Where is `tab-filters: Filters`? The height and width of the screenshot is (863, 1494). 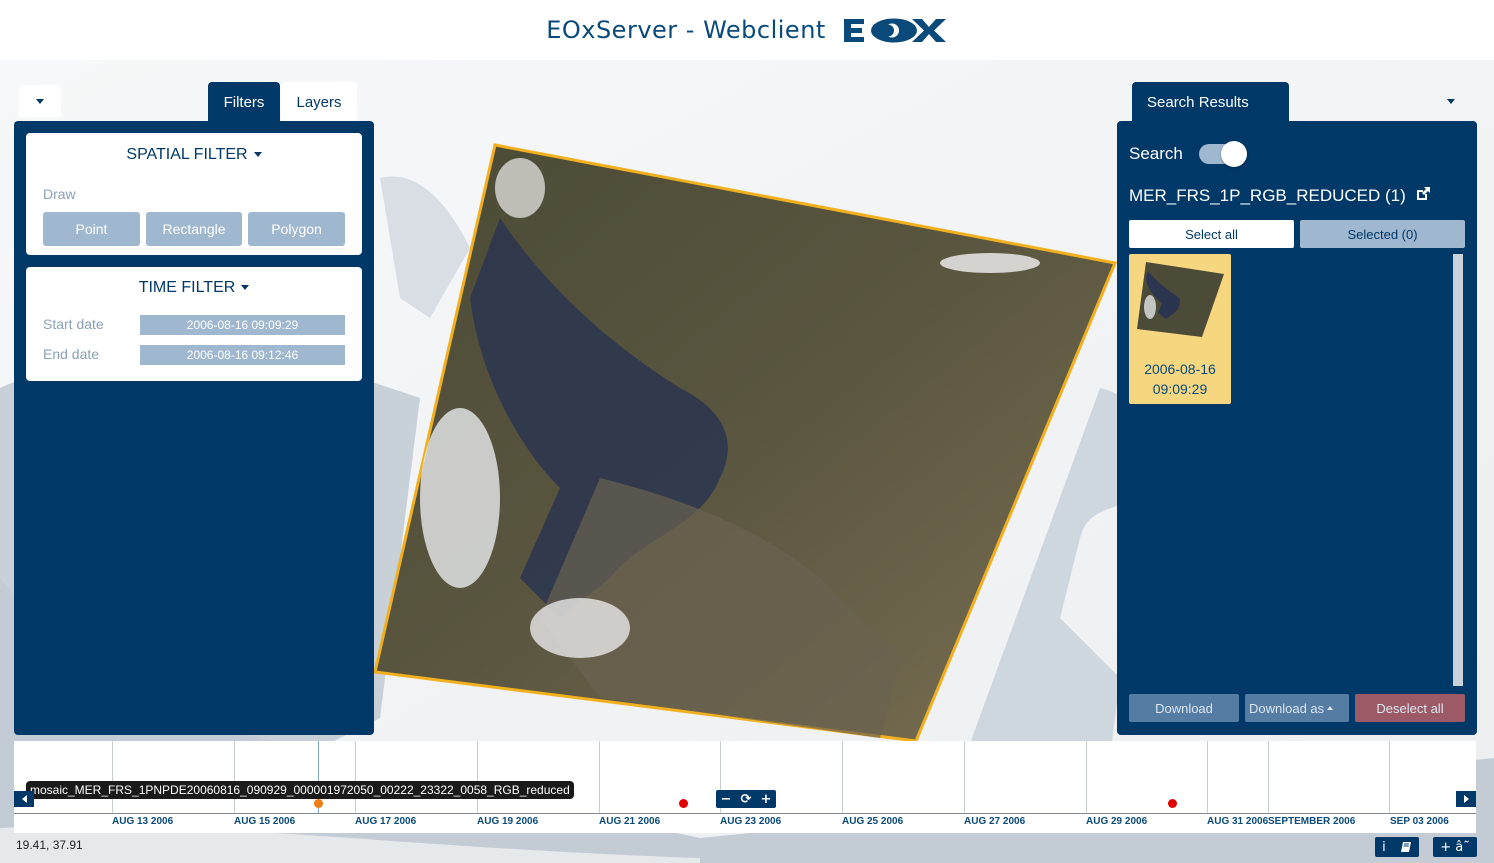 tab-filters: Filters is located at coordinates (244, 102).